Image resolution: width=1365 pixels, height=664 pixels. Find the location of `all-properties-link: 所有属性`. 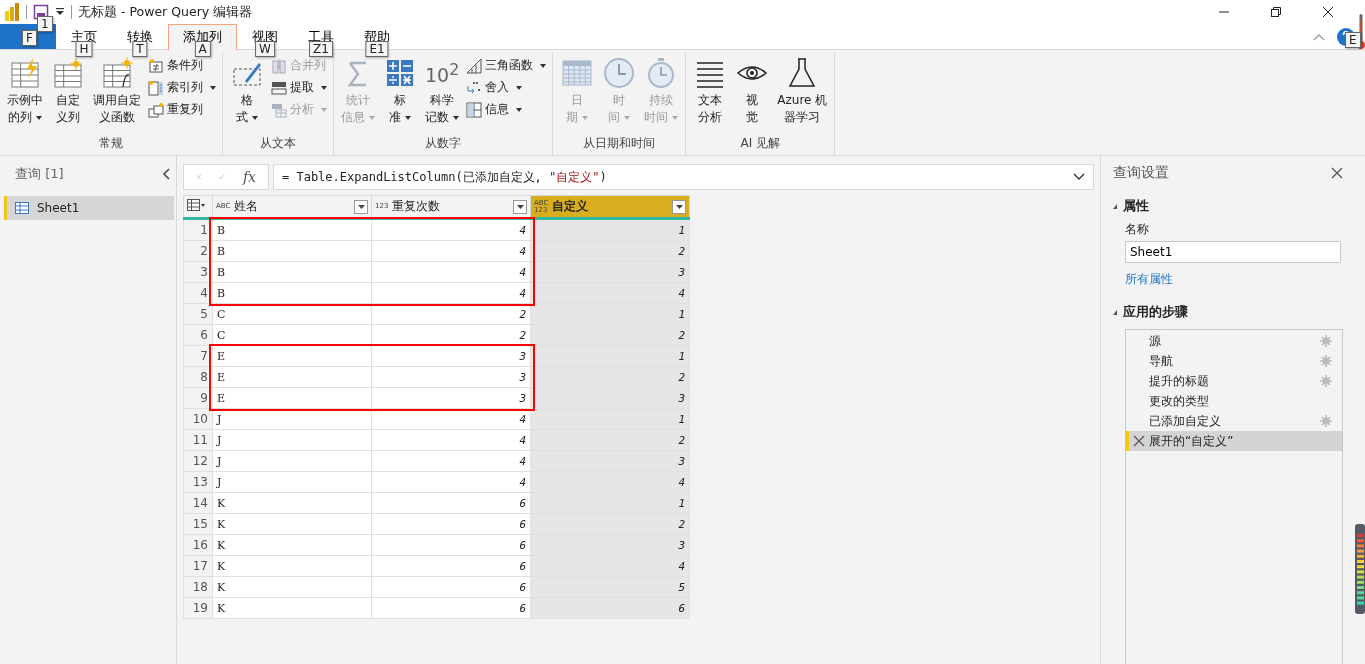

all-properties-link: 所有属性 is located at coordinates (1149, 279).